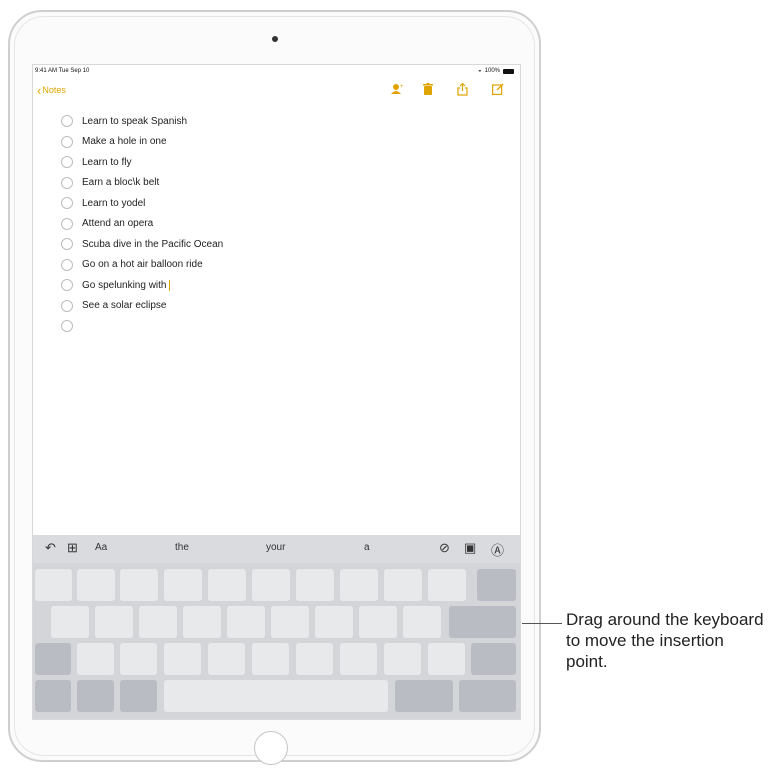 Image resolution: width=768 pixels, height=772 pixels. Describe the element at coordinates (397, 90) in the screenshot. I see `add-people-icon: +` at that location.